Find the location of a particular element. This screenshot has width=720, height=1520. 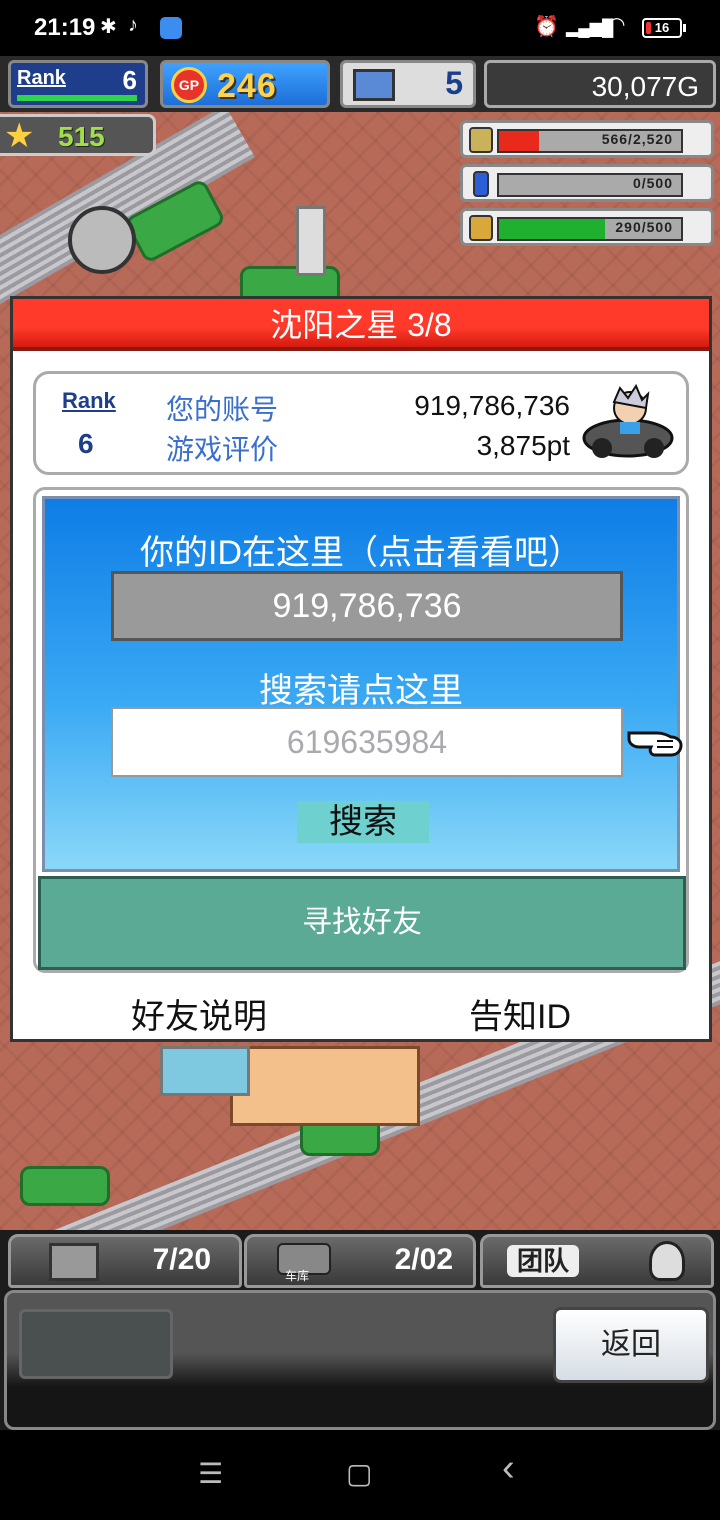

clock: 21:19 is located at coordinates (65, 27).